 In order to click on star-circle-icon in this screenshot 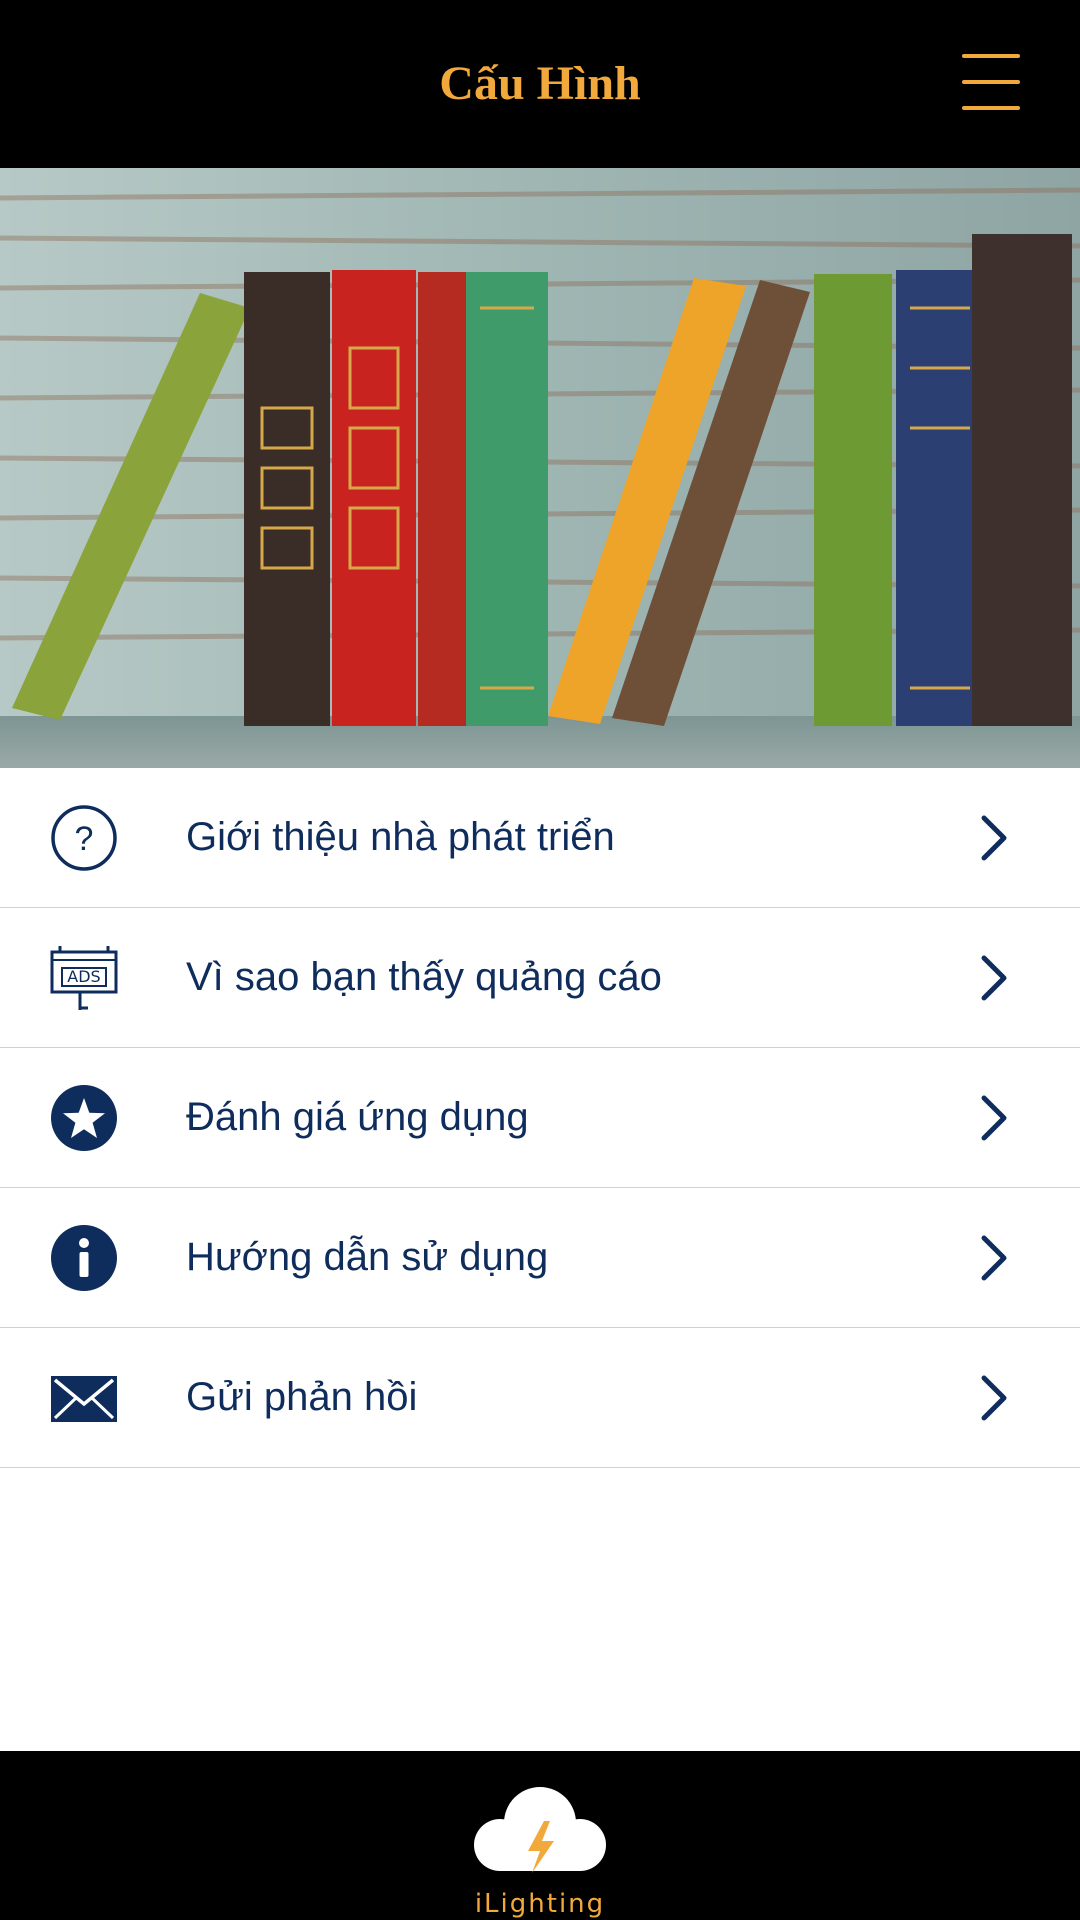, I will do `click(84, 1118)`.